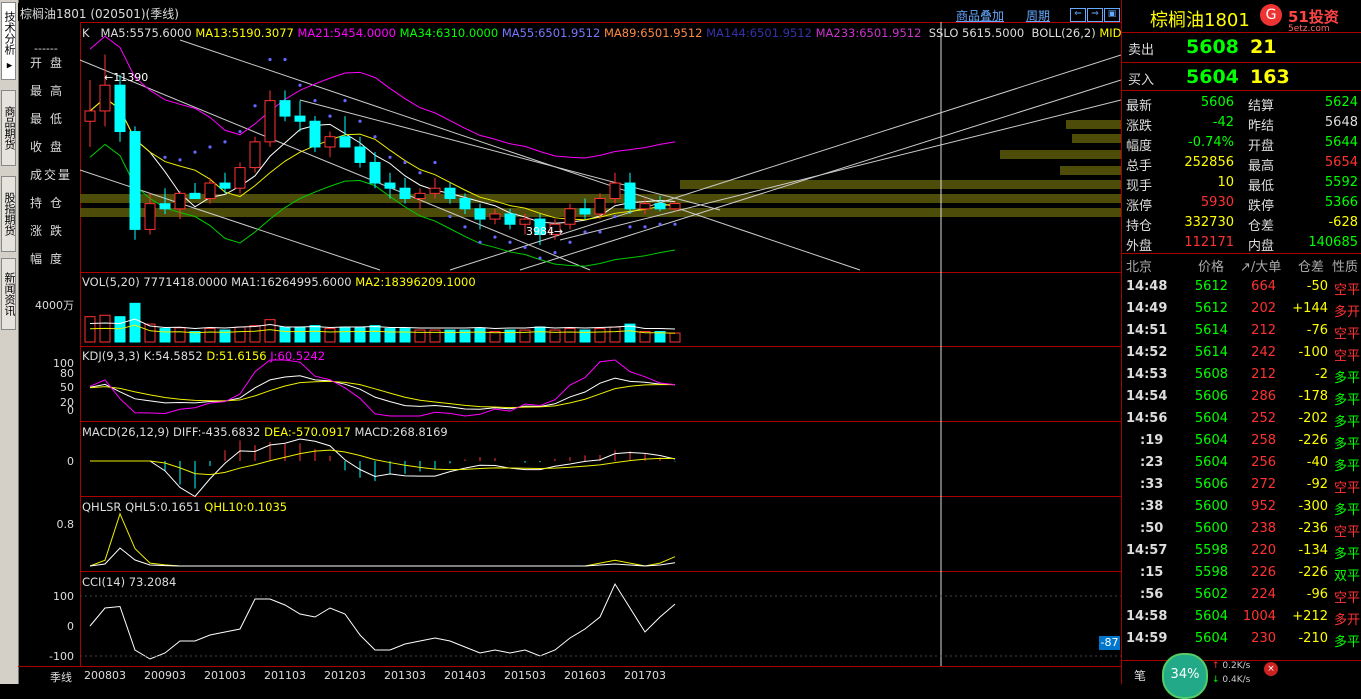 The image size is (1361, 699). Describe the element at coordinates (1261, 106) in the screenshot. I see `stat-label: 结算` at that location.